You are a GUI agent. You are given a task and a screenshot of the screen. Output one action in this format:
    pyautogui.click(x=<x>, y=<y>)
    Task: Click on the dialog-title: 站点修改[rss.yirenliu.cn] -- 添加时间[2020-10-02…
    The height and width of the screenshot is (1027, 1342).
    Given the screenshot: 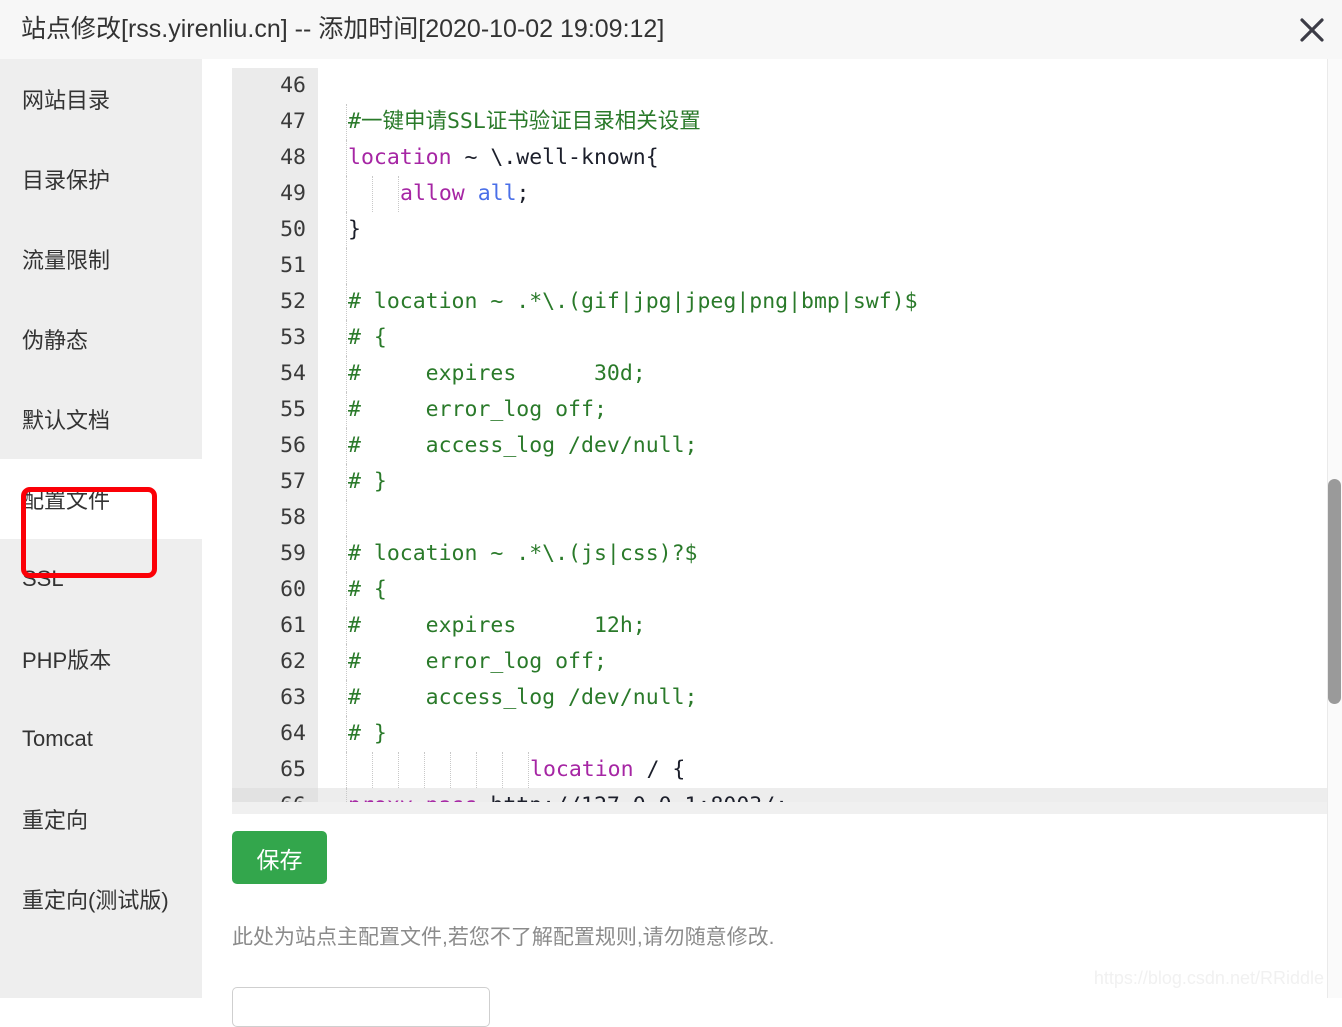 What is the action you would take?
    pyautogui.click(x=343, y=29)
    